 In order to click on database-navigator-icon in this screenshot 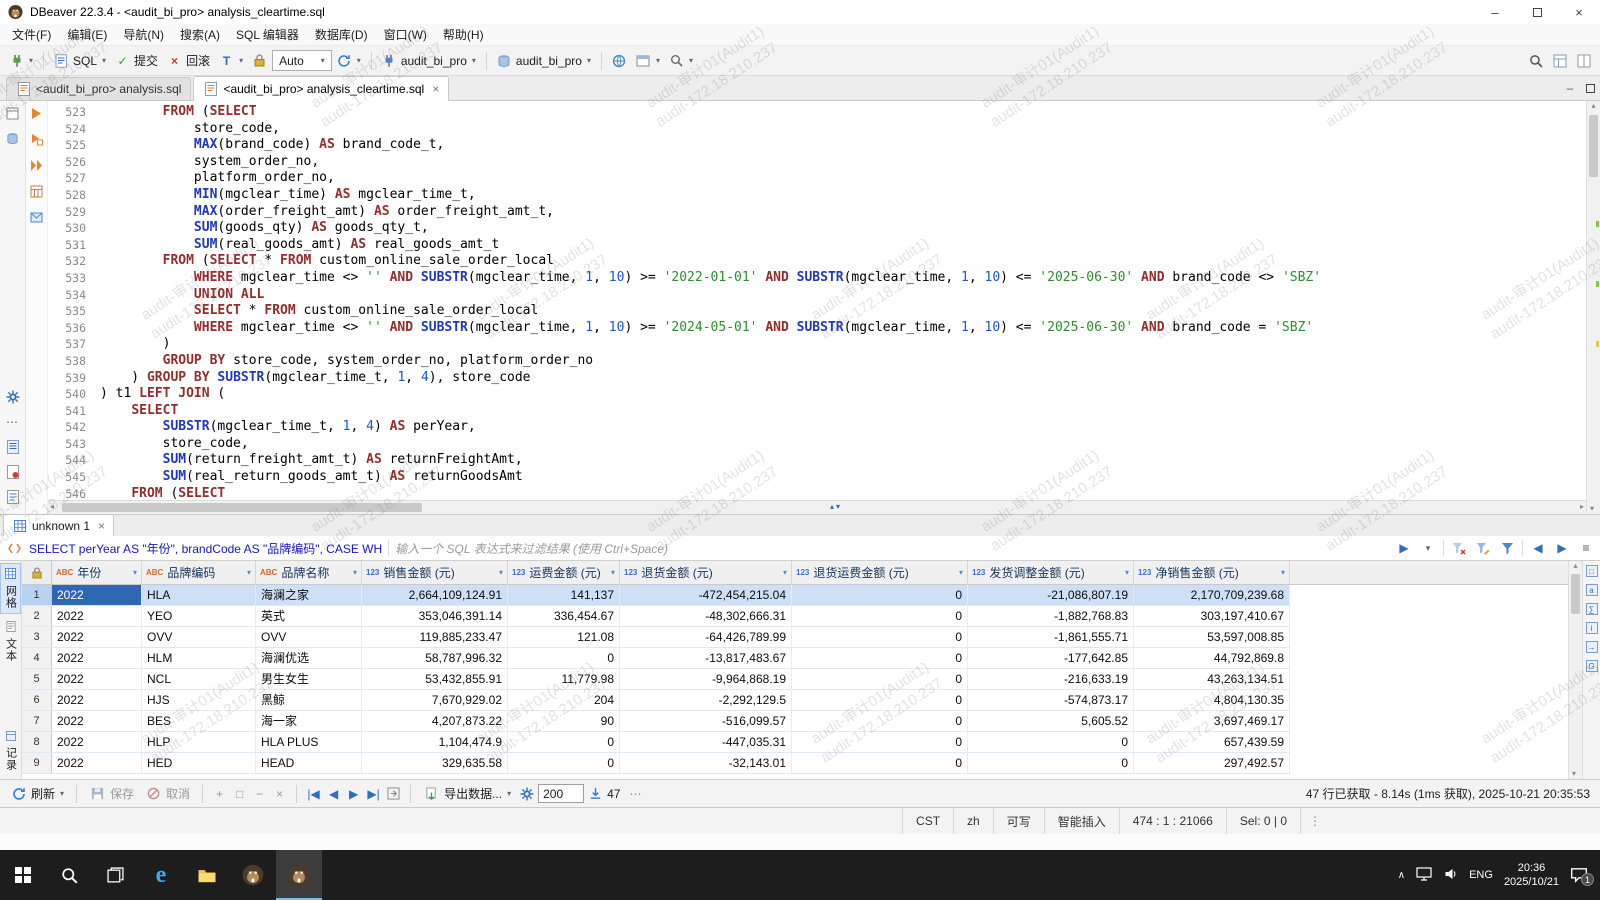, I will do `click(12, 138)`.